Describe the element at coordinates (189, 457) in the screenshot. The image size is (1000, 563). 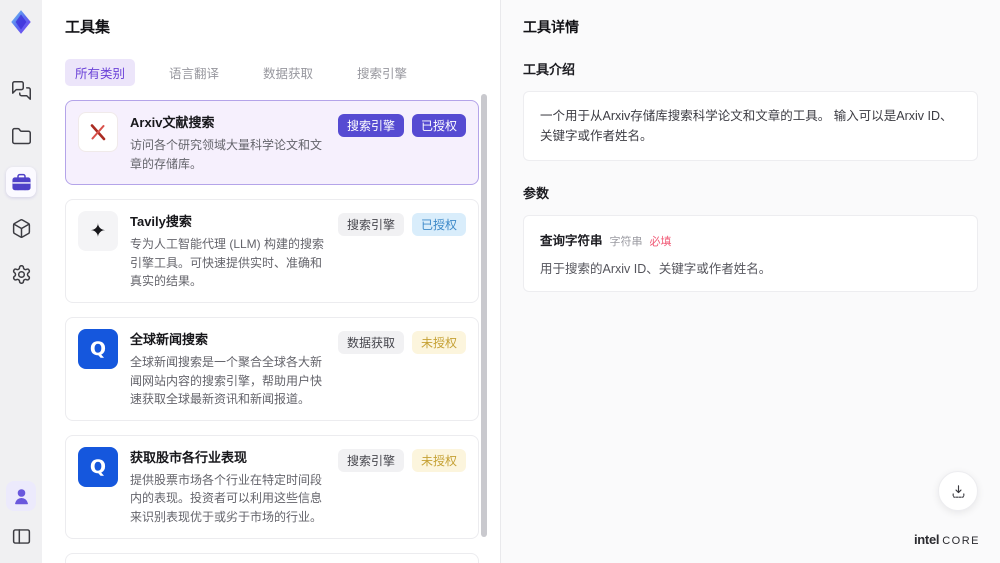
I see `tool-title: 获取股市各行业表现` at that location.